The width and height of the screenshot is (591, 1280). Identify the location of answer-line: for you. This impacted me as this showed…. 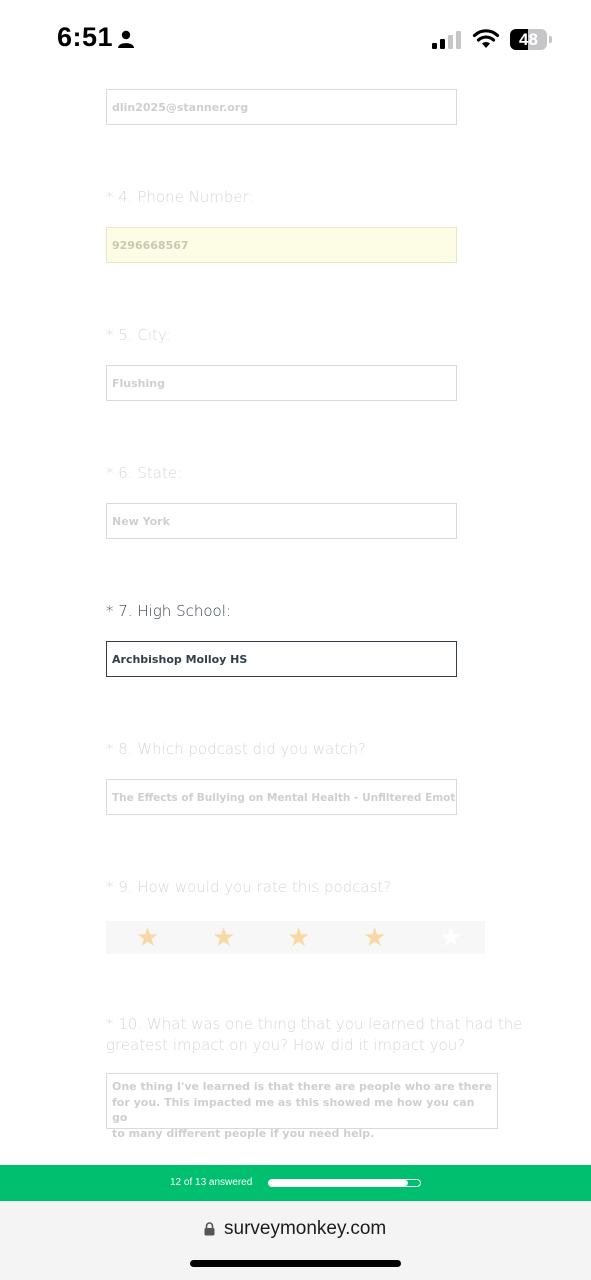
(293, 1110).